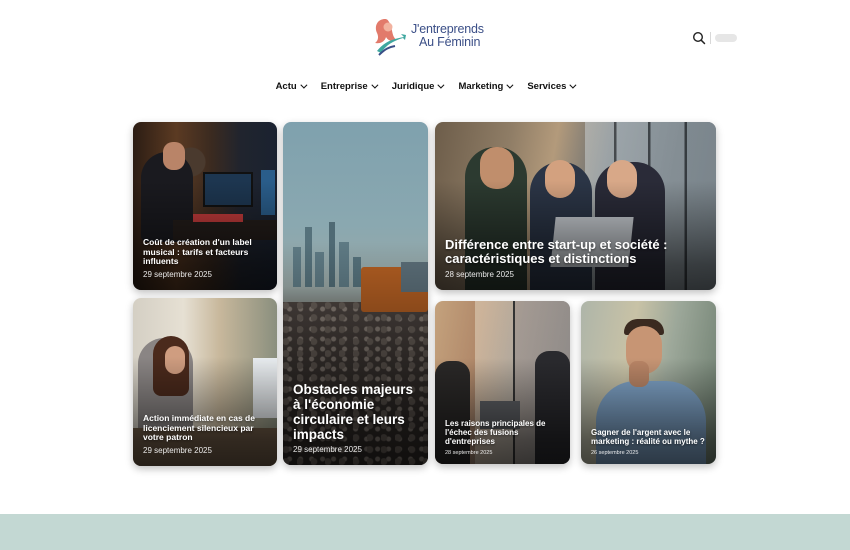  Describe the element at coordinates (425, 532) in the screenshot. I see `footer-band` at that location.